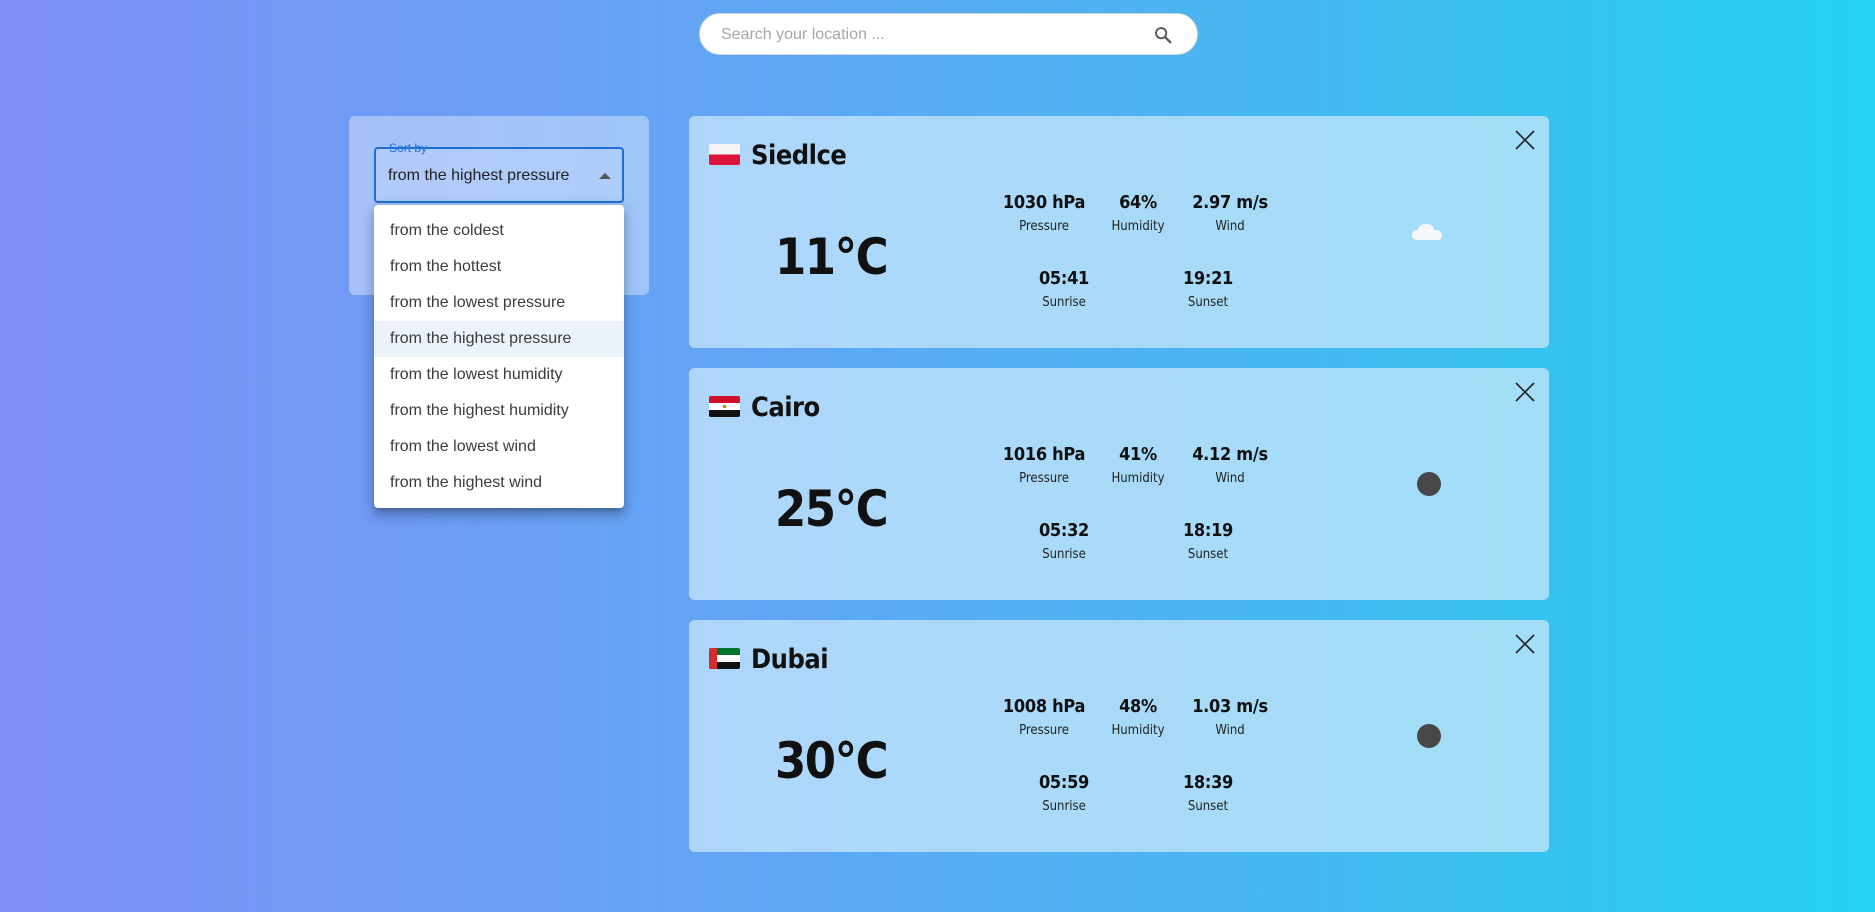  What do you see at coordinates (499, 411) in the screenshot?
I see `sort-option-highest-humidity: from the highest humidity` at bounding box center [499, 411].